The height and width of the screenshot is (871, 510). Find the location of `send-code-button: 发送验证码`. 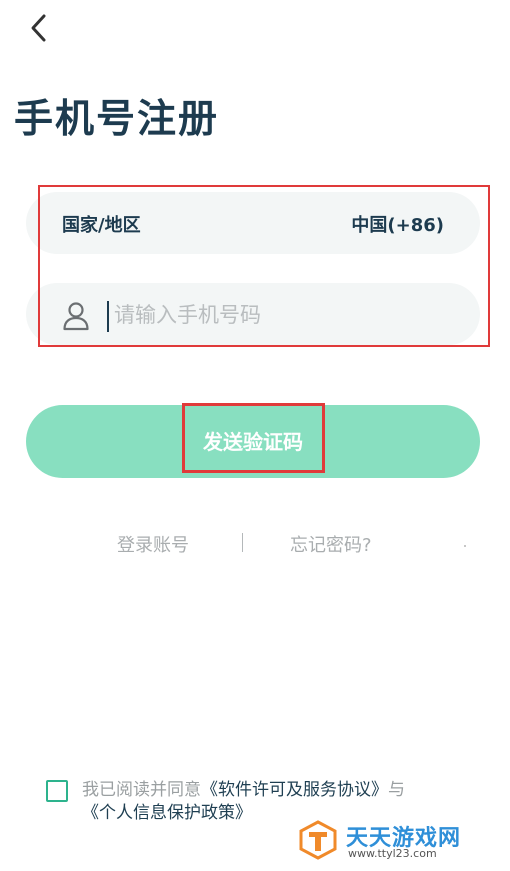

send-code-button: 发送验证码 is located at coordinates (253, 441).